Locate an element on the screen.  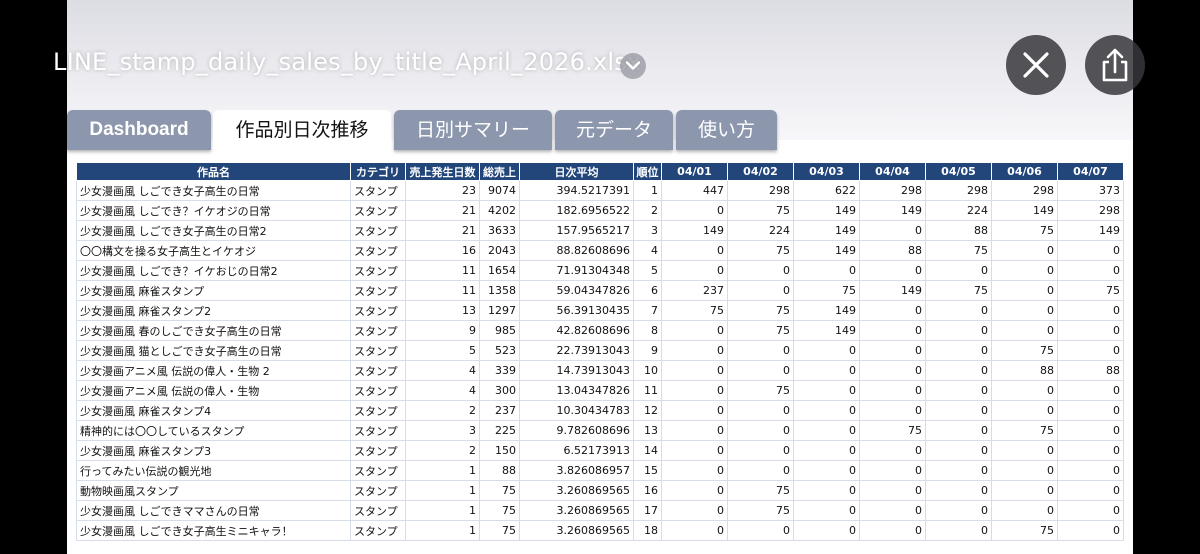
cell-title: 少女漫画風 しごでき？イケオジの日常 is located at coordinates (213, 210).